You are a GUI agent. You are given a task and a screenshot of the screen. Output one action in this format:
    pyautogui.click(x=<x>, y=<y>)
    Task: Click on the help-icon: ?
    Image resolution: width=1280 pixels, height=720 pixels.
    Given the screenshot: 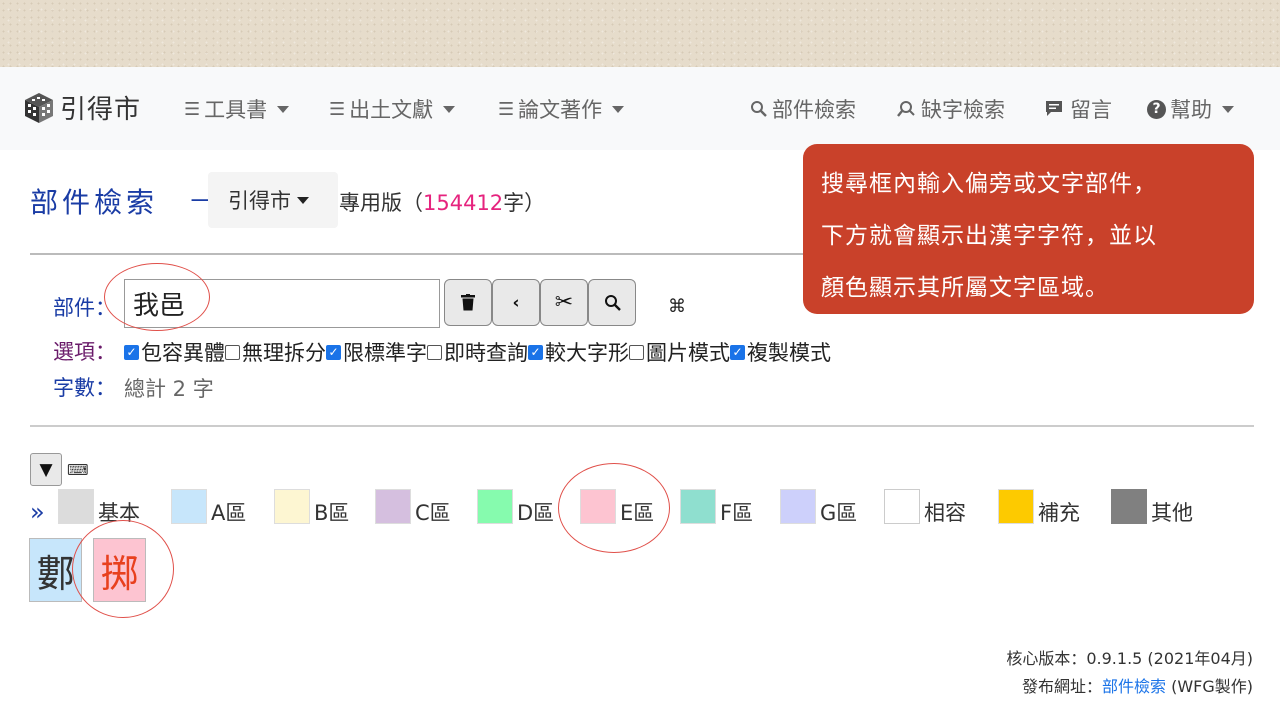 What is the action you would take?
    pyautogui.click(x=1156, y=109)
    